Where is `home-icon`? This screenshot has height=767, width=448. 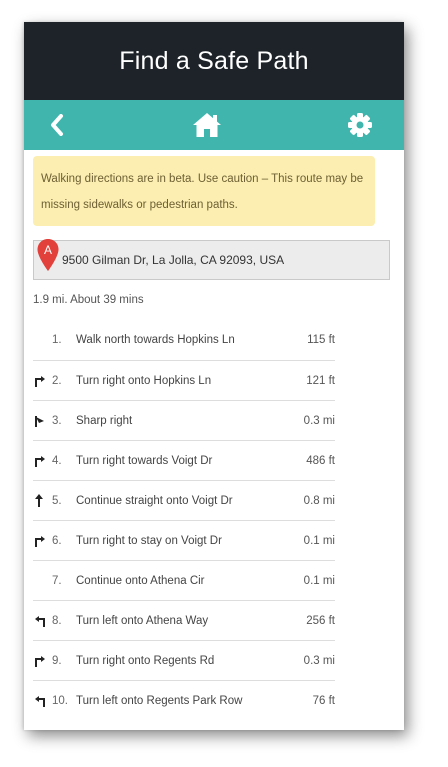
home-icon is located at coordinates (207, 125).